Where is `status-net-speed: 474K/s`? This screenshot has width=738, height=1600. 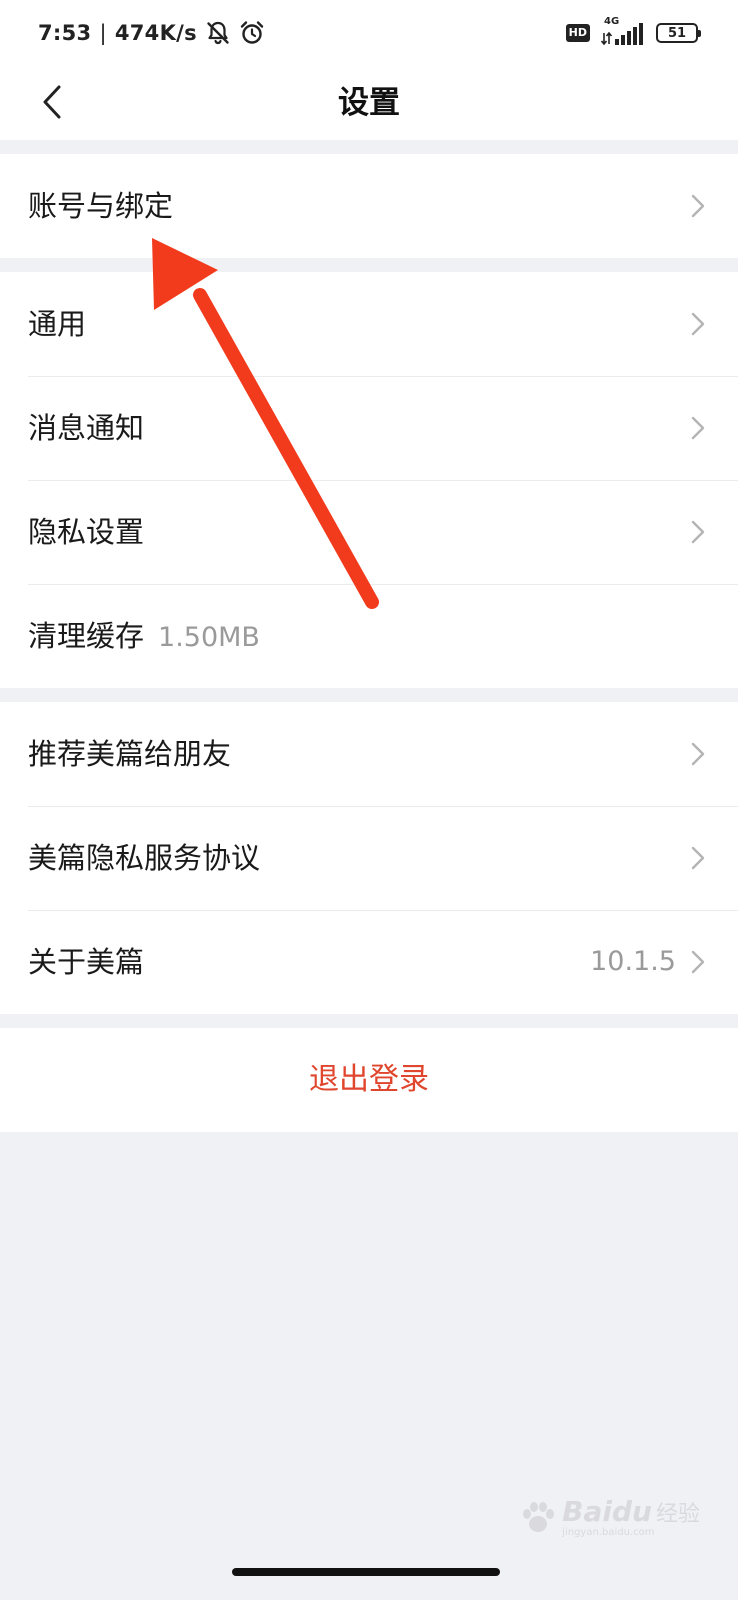 status-net-speed: 474K/s is located at coordinates (155, 33).